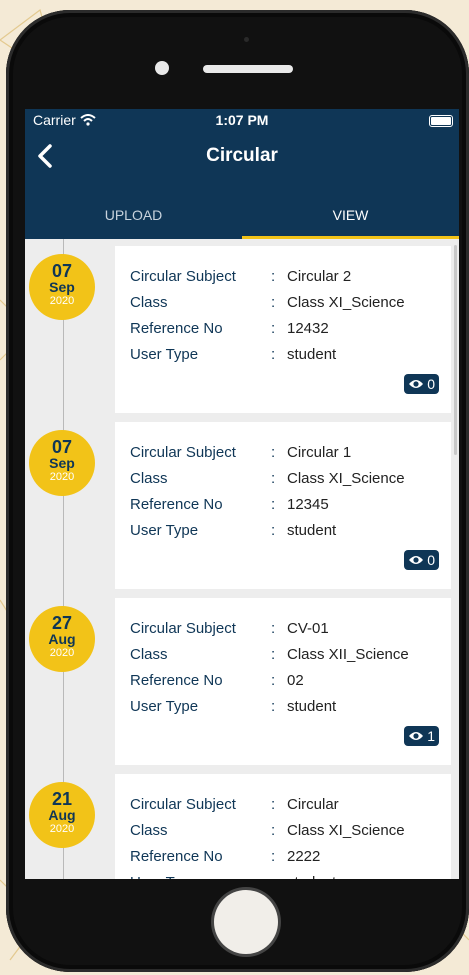  What do you see at coordinates (246, 39) in the screenshot?
I see `proximity-sensor` at bounding box center [246, 39].